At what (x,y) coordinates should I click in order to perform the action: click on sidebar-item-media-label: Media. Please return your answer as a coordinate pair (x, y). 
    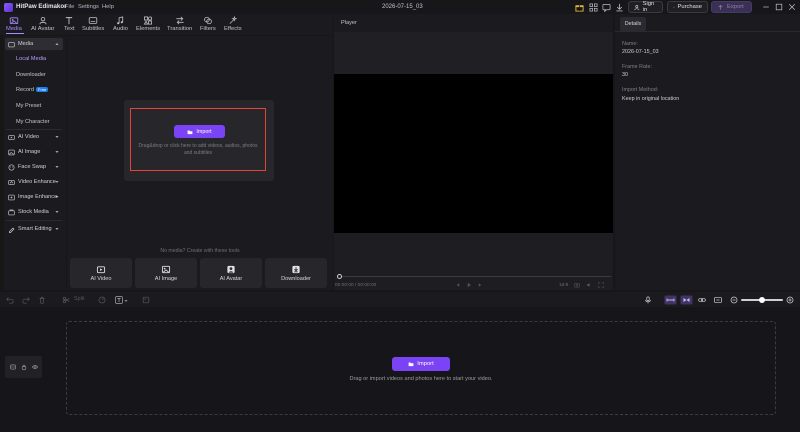
    Looking at the image, I should click on (26, 44).